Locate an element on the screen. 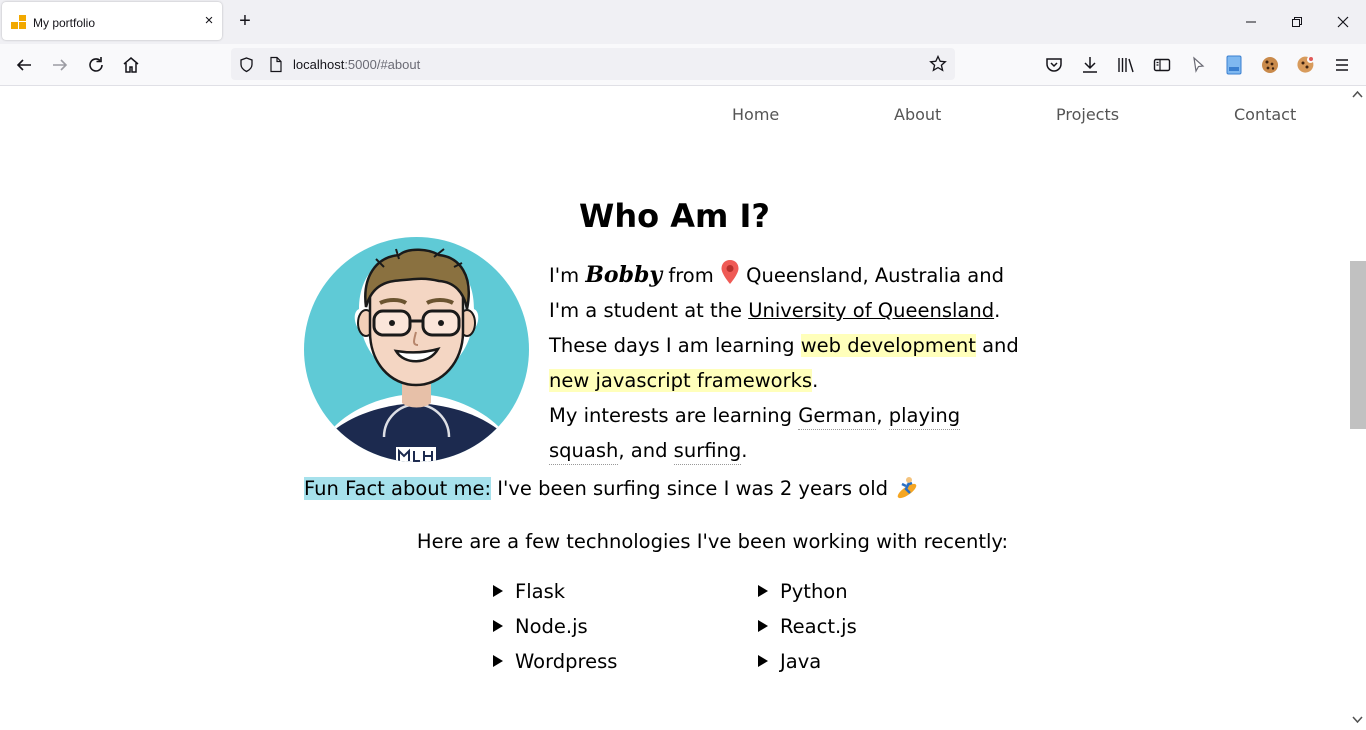  cartoon-portrait-image is located at coordinates (416, 355).